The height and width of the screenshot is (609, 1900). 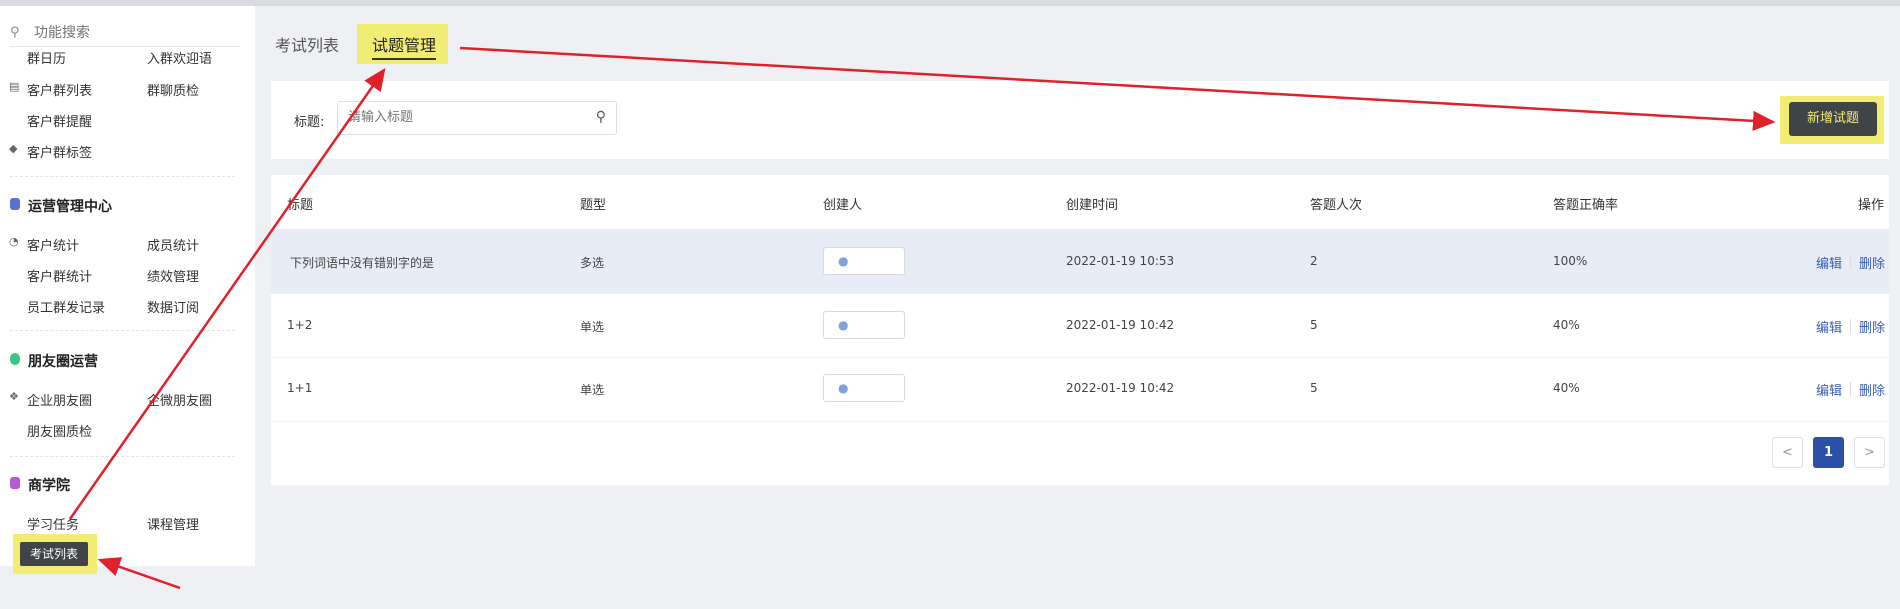 What do you see at coordinates (173, 89) in the screenshot?
I see `sidebar-item-group-chat-check: 群聊质检` at bounding box center [173, 89].